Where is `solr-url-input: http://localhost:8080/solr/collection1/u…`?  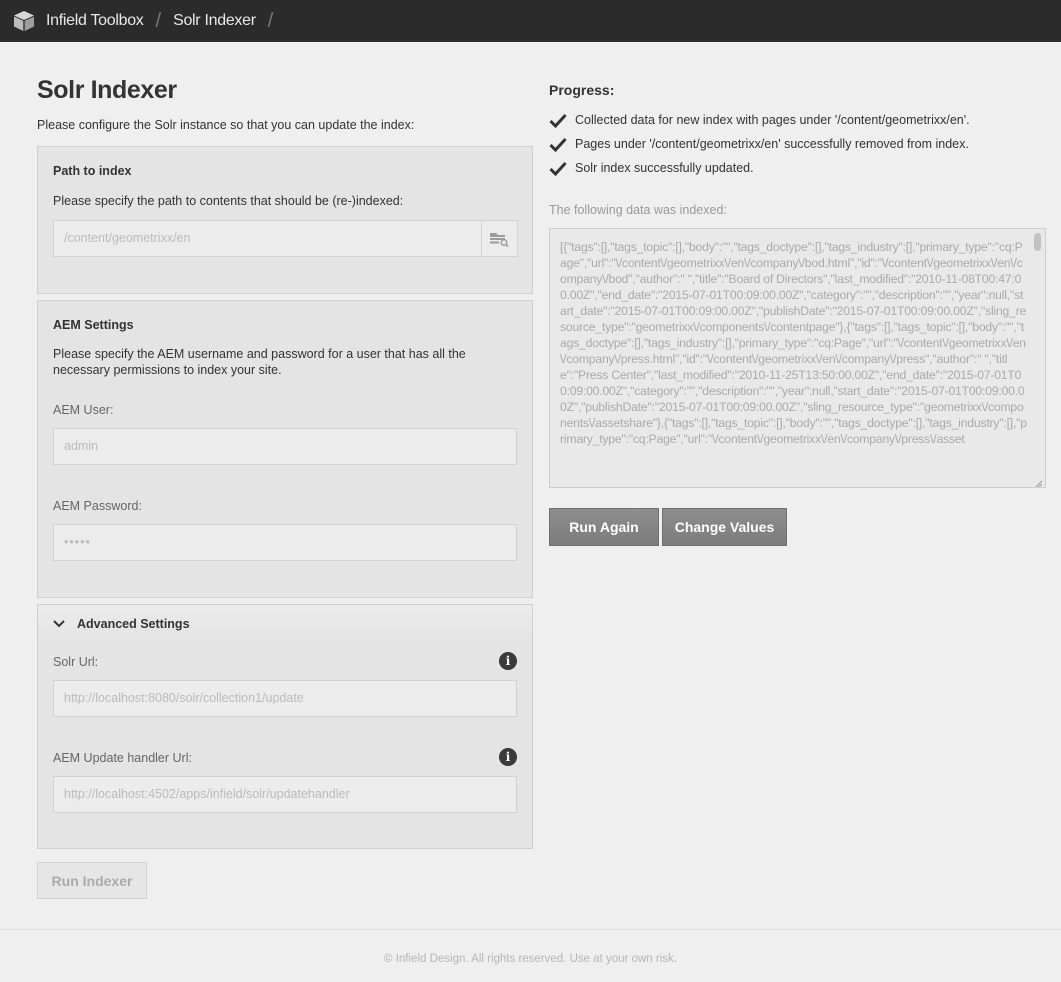
solr-url-input: http://localhost:8080/solr/collection1/u… is located at coordinates (285, 698).